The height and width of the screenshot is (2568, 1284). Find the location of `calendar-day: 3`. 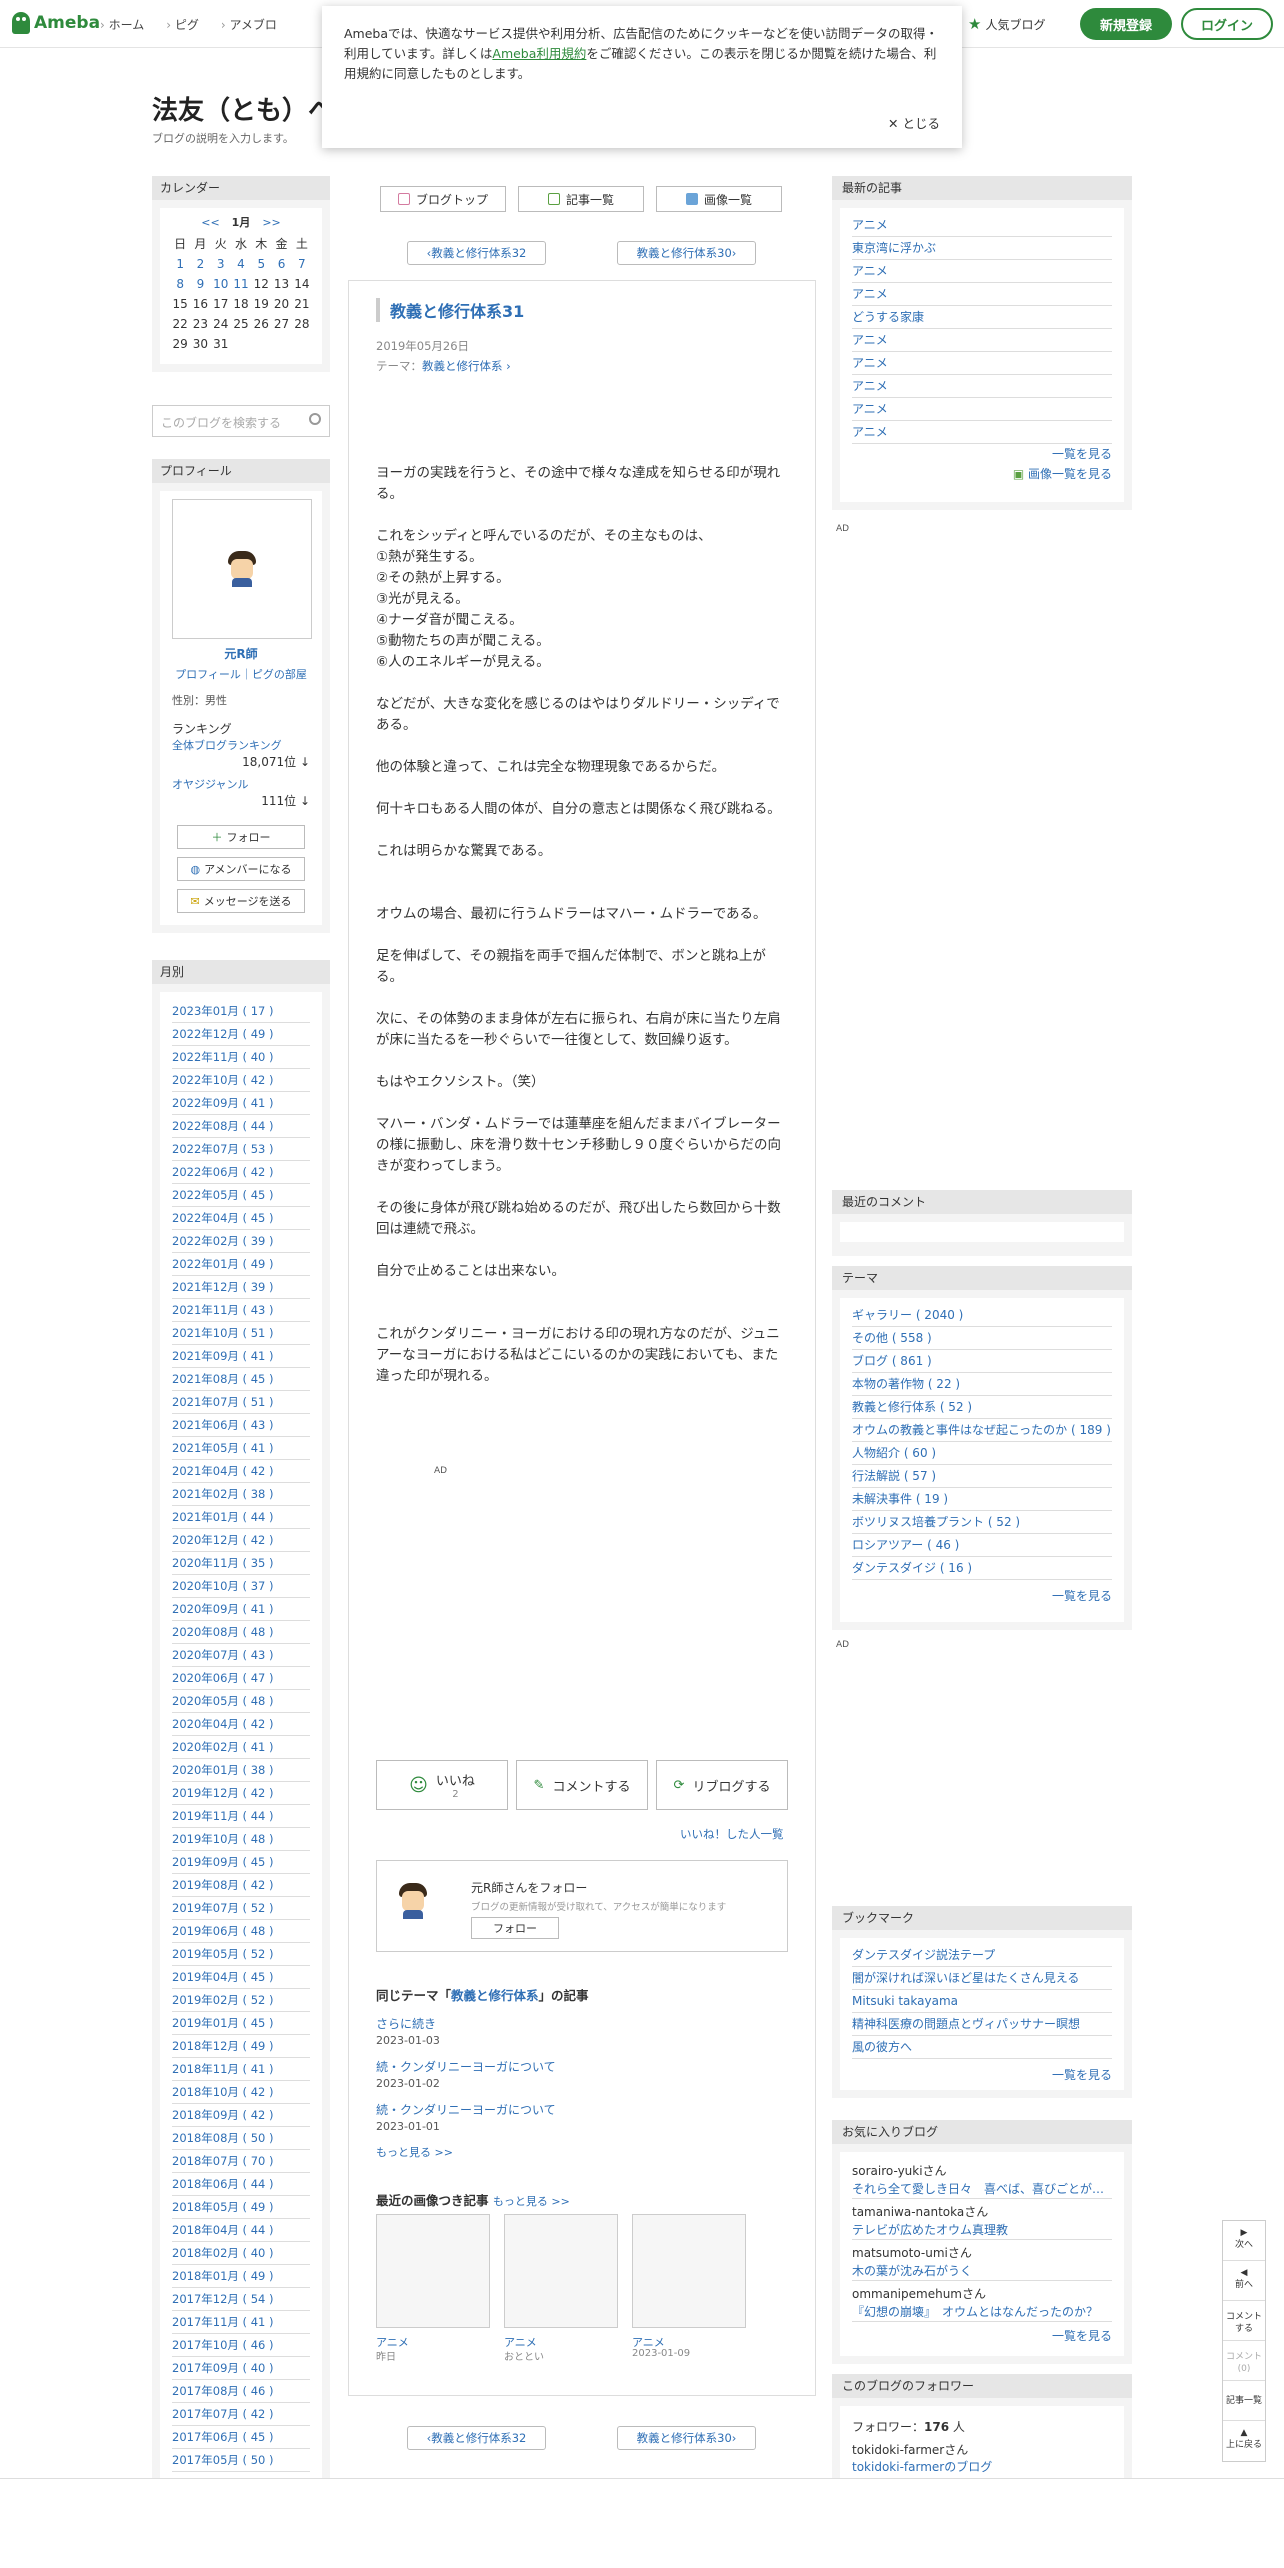

calendar-day: 3 is located at coordinates (221, 264).